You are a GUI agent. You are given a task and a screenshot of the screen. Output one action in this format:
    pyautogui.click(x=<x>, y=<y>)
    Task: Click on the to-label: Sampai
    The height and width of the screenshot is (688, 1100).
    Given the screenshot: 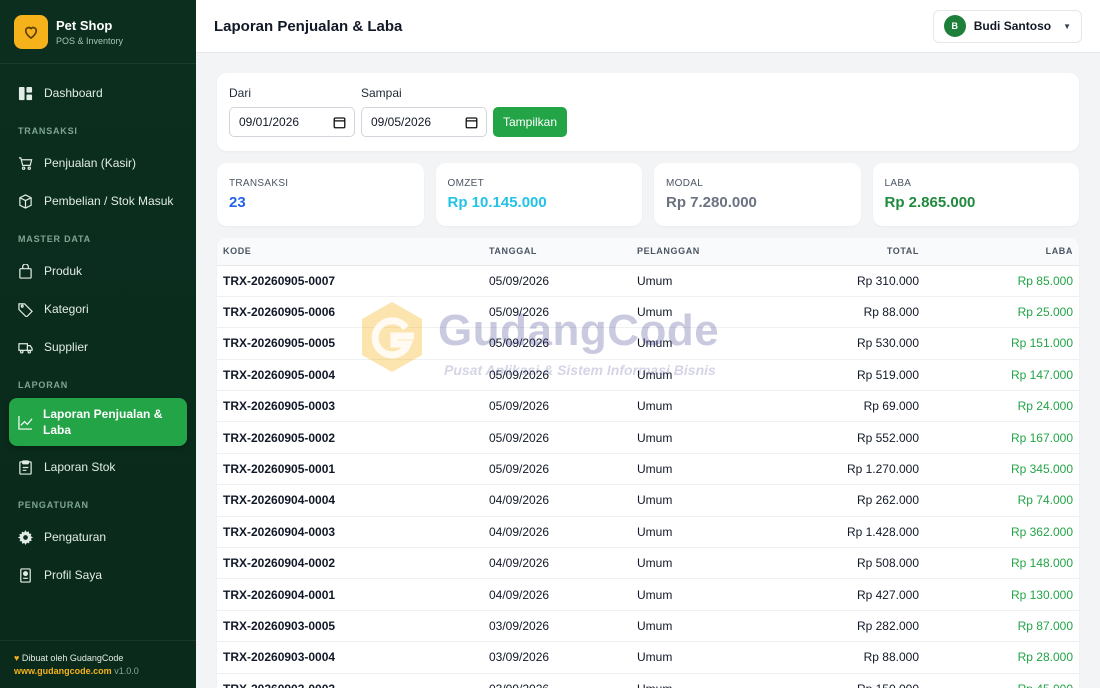 What is the action you would take?
    pyautogui.click(x=381, y=93)
    